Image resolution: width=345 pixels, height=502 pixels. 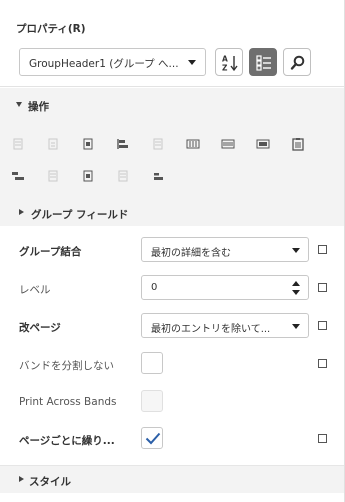 What do you see at coordinates (35, 290) in the screenshot?
I see `level-label: レベル` at bounding box center [35, 290].